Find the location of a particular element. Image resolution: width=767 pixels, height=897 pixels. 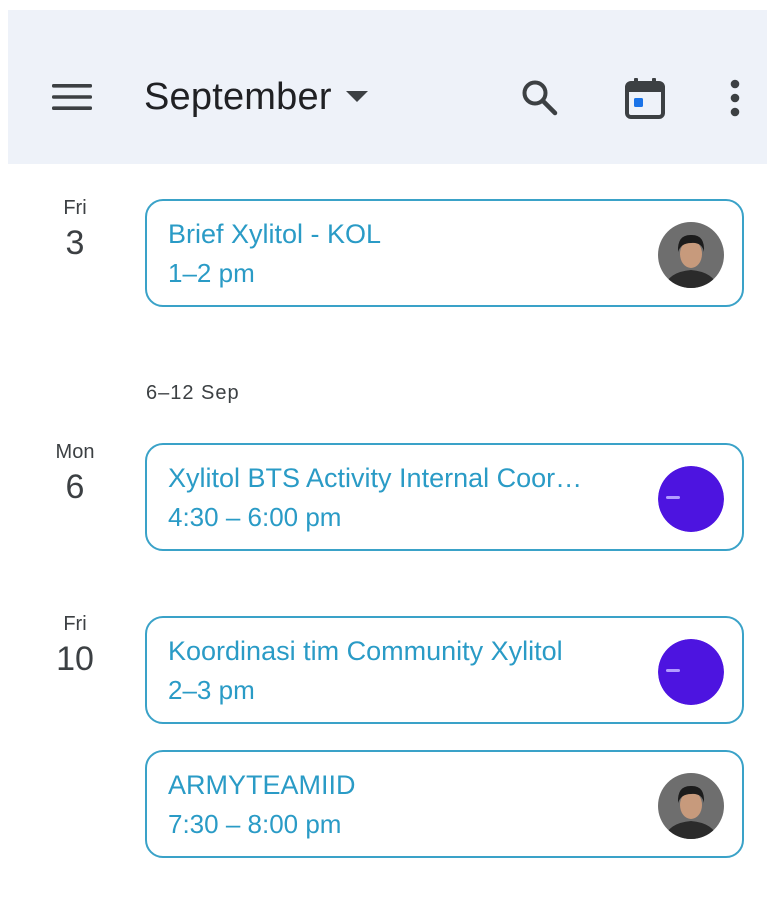

event-time: 7:30 – 8:00 pm is located at coordinates (255, 824).